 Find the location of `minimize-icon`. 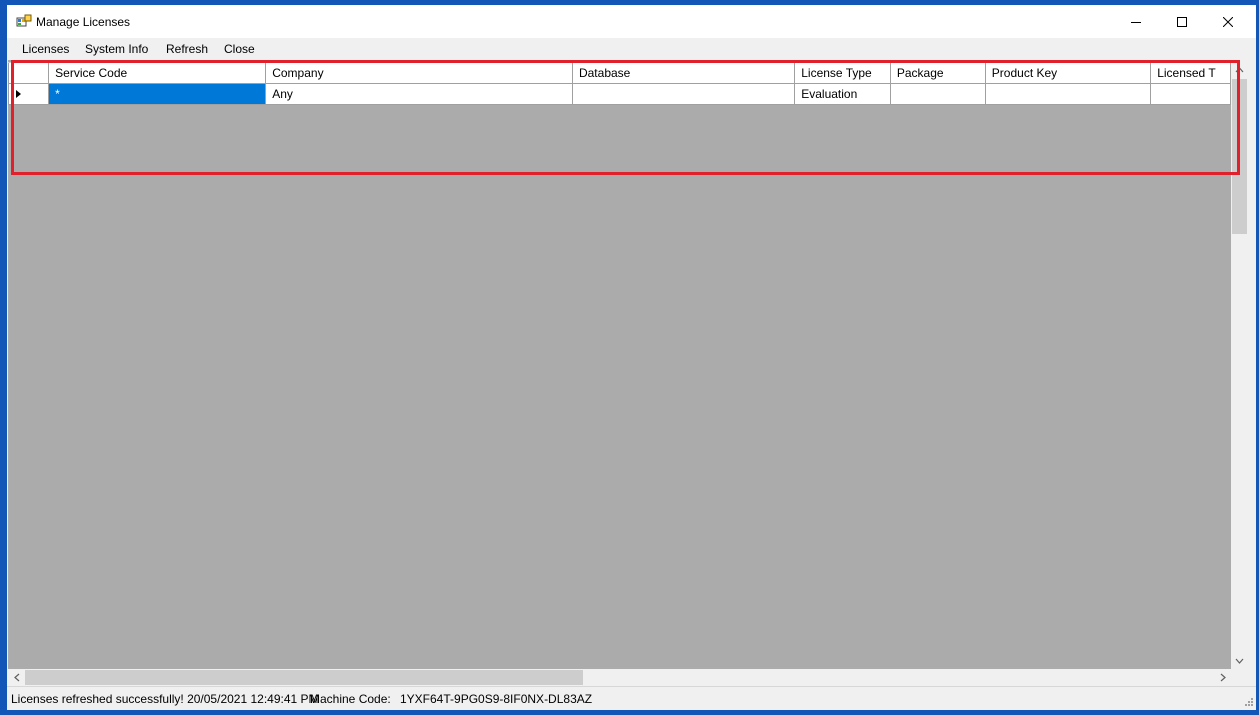

minimize-icon is located at coordinates (1136, 22).